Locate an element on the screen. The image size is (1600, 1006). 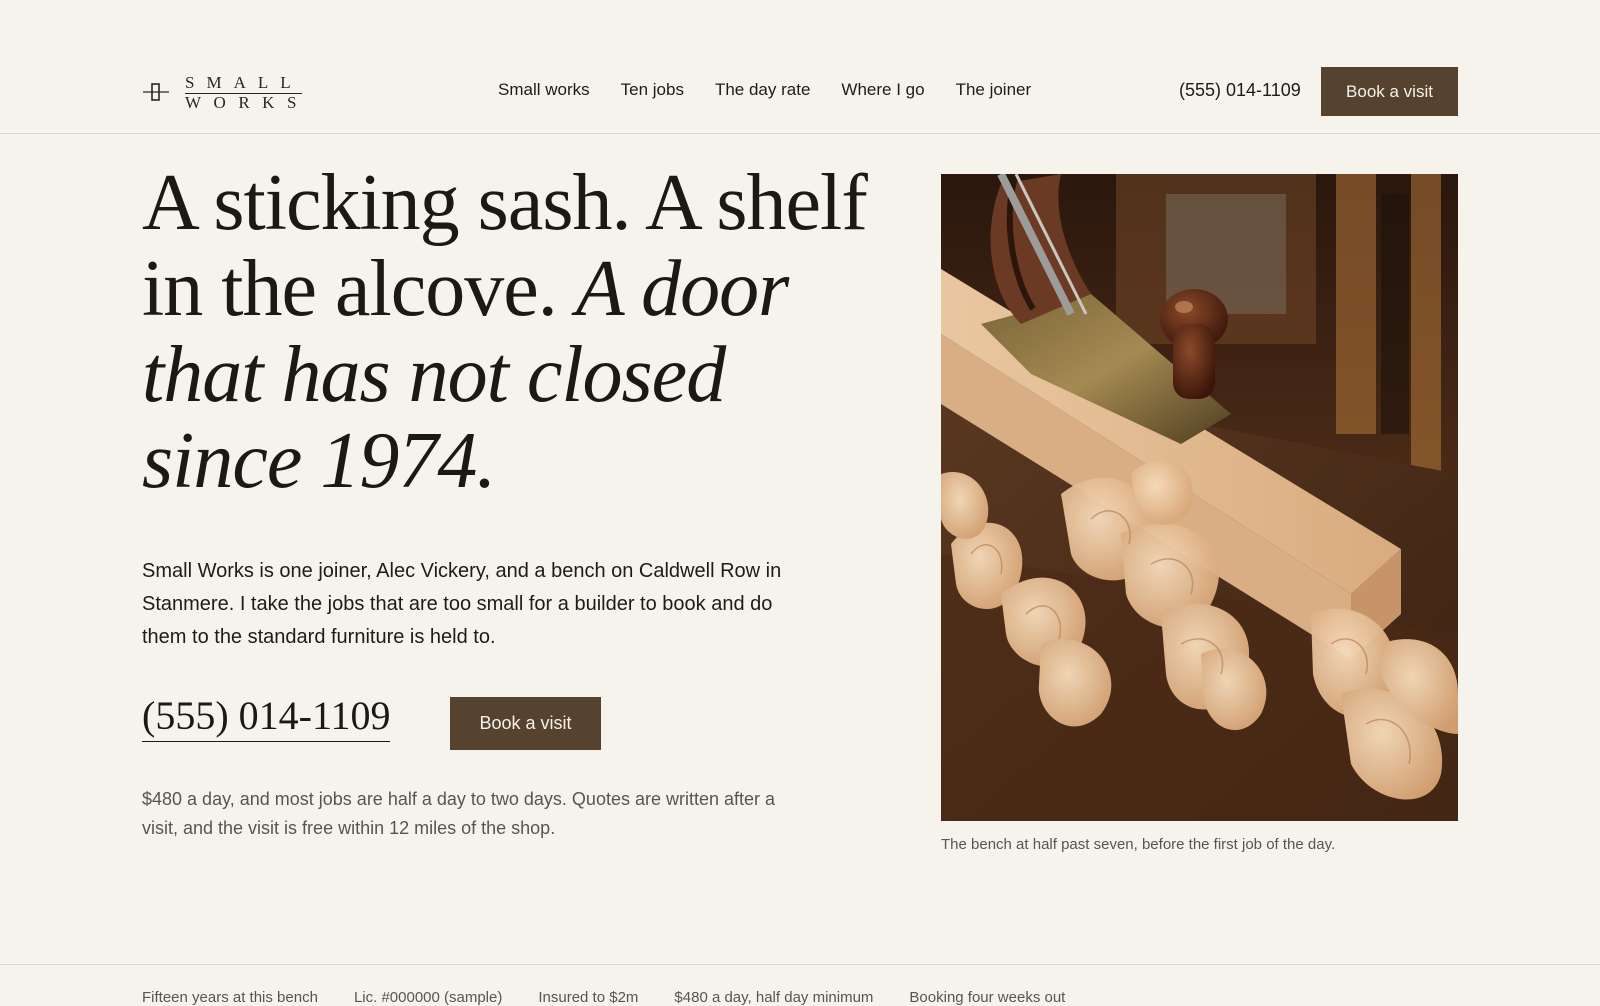
brand-line-2: WORKS is located at coordinates (247, 102).